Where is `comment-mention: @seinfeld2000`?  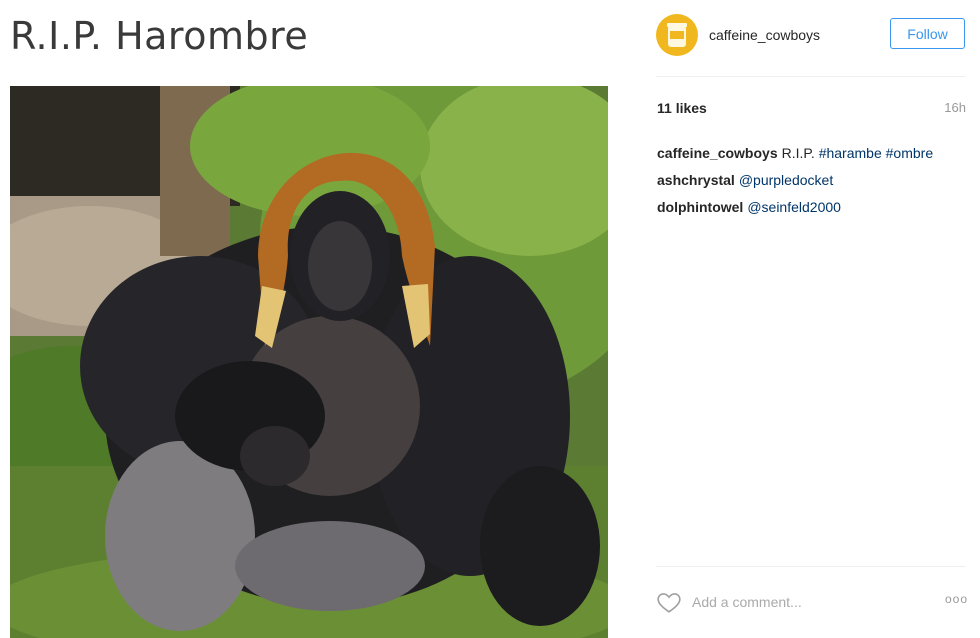
comment-mention: @seinfeld2000 is located at coordinates (794, 207).